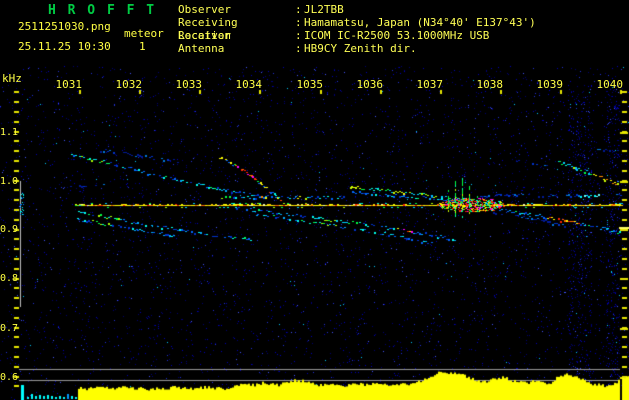 The height and width of the screenshot is (400, 629). Describe the element at coordinates (9, 328) in the screenshot. I see `freq-tick-label: 0.7` at that location.